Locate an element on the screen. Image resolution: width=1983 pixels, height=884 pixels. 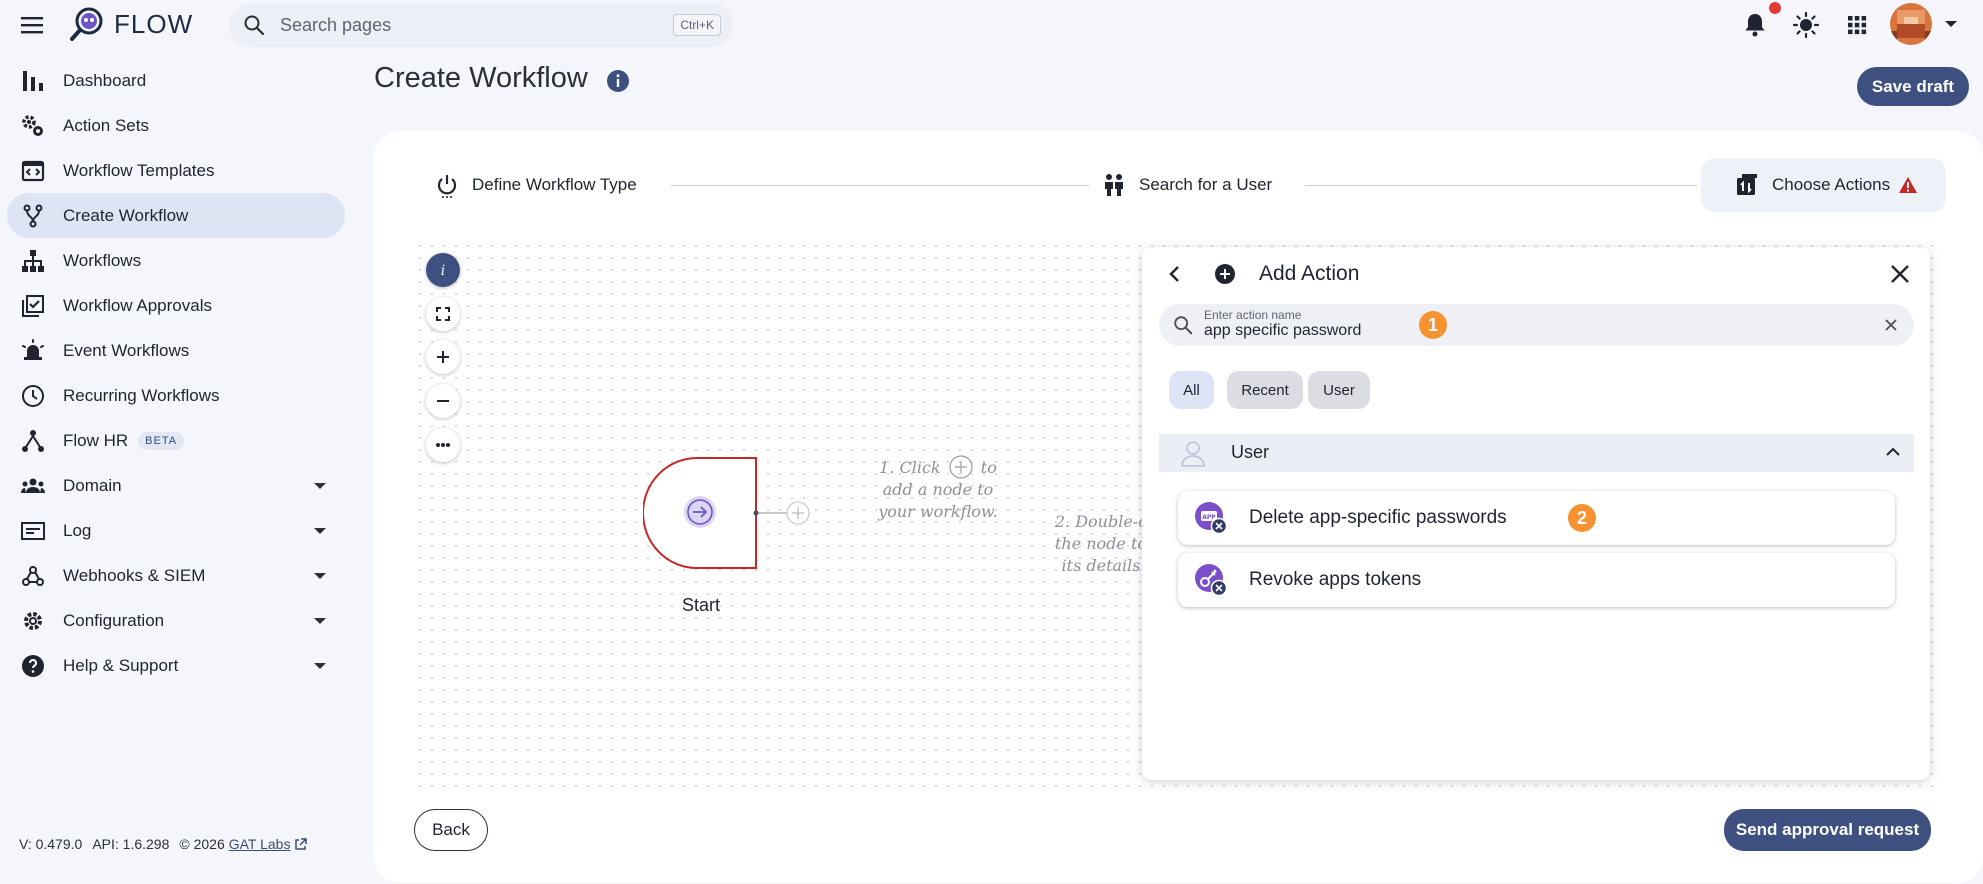
external-link-icon is located at coordinates (301, 843).